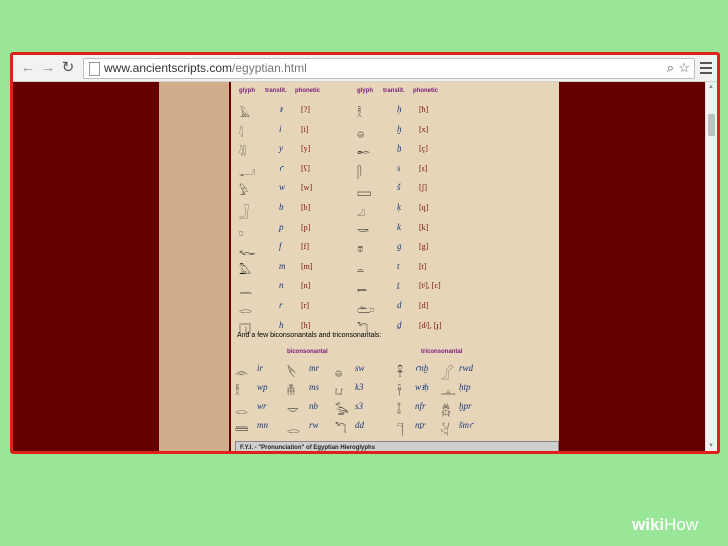 The image size is (728, 546). What do you see at coordinates (28, 68) in the screenshot?
I see `back-arrow-icon: ←` at bounding box center [28, 68].